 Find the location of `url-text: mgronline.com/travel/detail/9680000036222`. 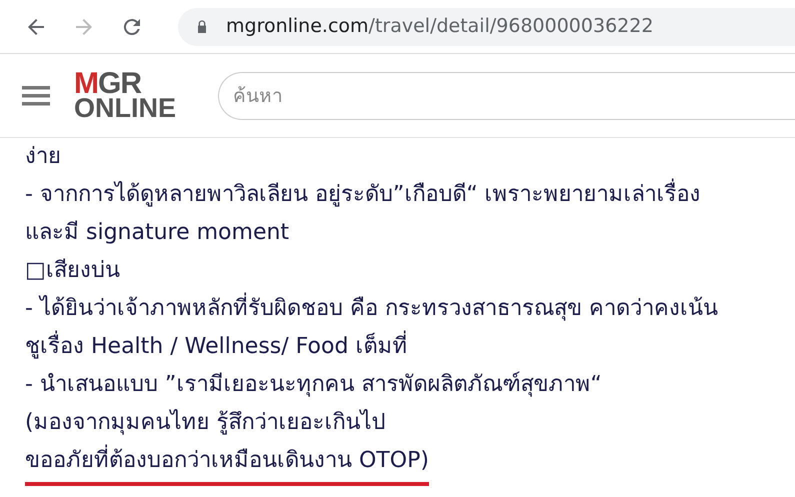

url-text: mgronline.com/travel/detail/9680000036222 is located at coordinates (440, 27).